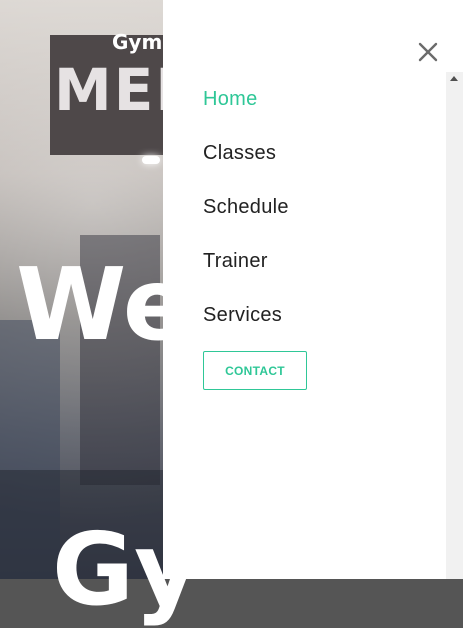  Describe the element at coordinates (242, 315) in the screenshot. I see `menu-link-services: Services` at that location.